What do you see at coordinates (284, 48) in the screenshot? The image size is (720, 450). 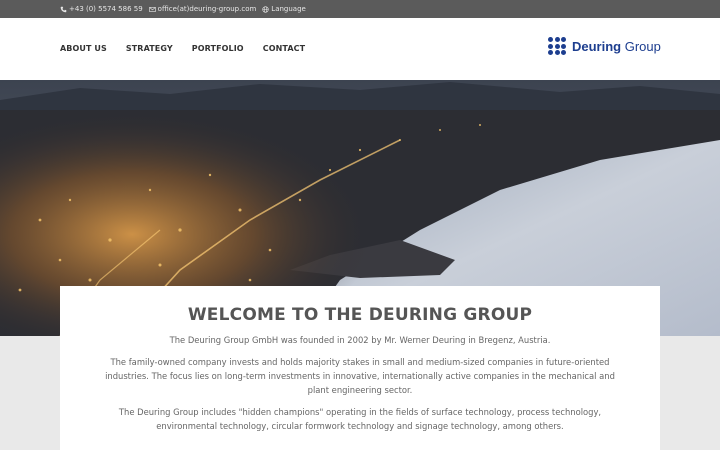 I see `nav-contact: CONTACT` at bounding box center [284, 48].